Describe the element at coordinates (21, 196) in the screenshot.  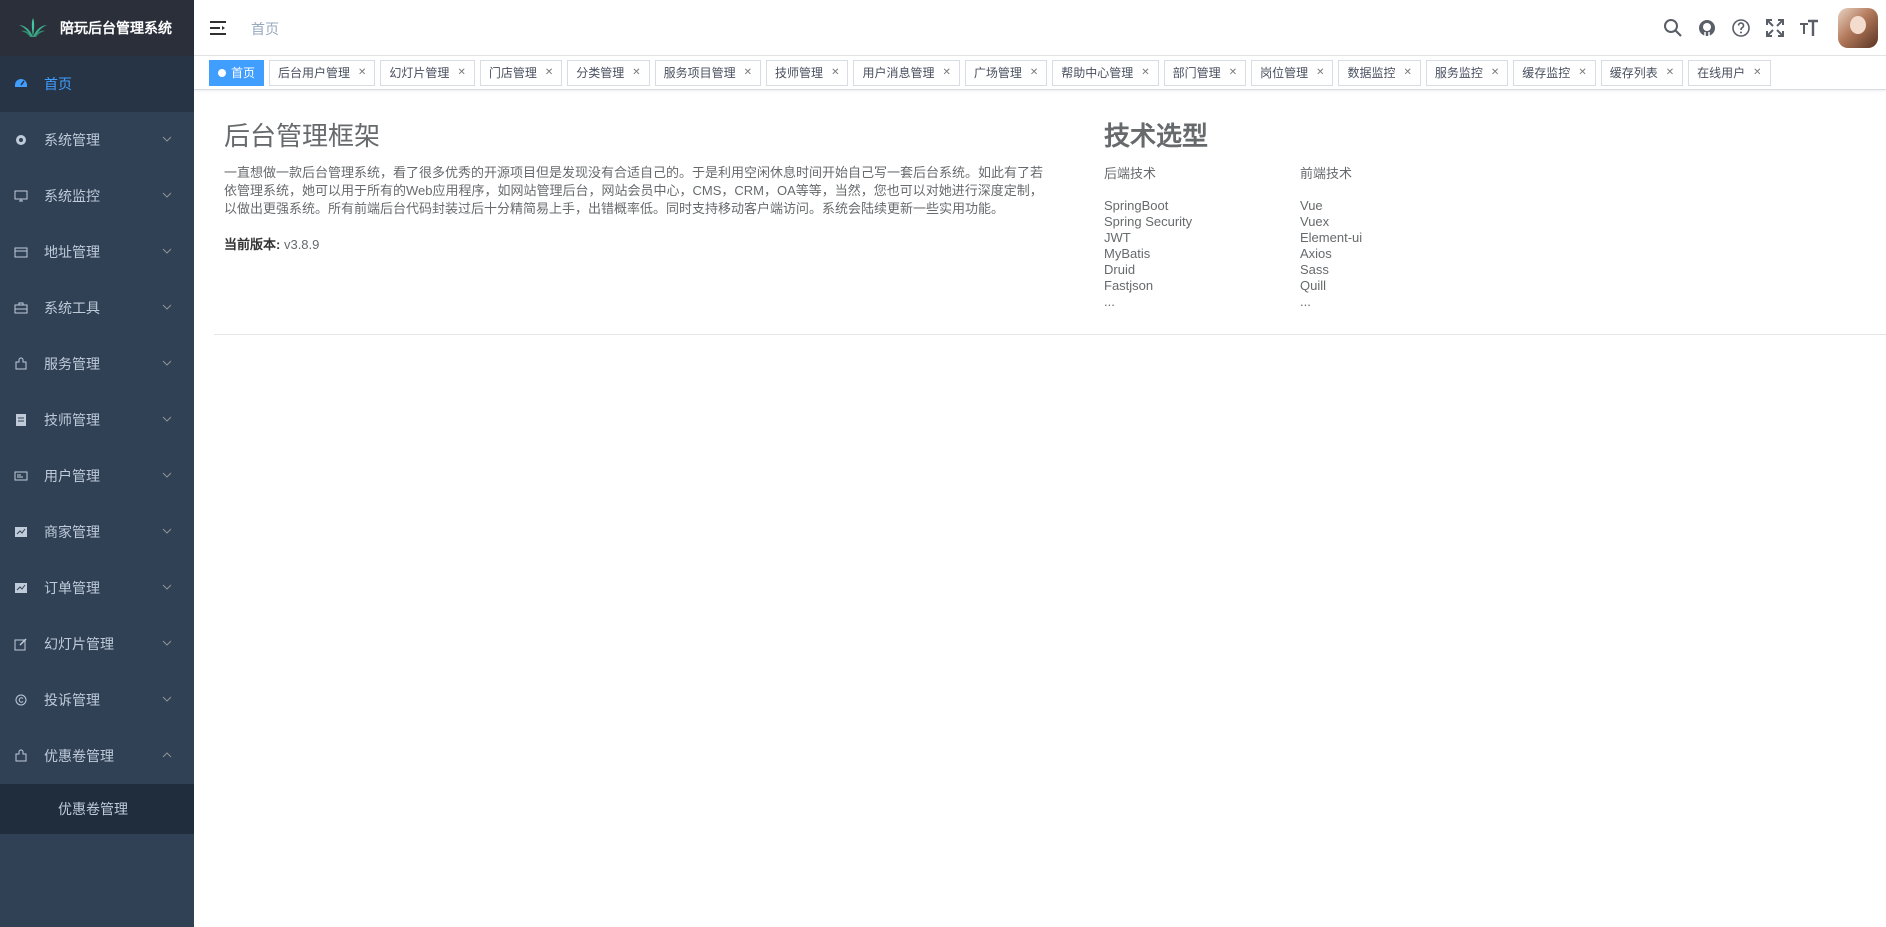
I see `monitor-icon` at that location.